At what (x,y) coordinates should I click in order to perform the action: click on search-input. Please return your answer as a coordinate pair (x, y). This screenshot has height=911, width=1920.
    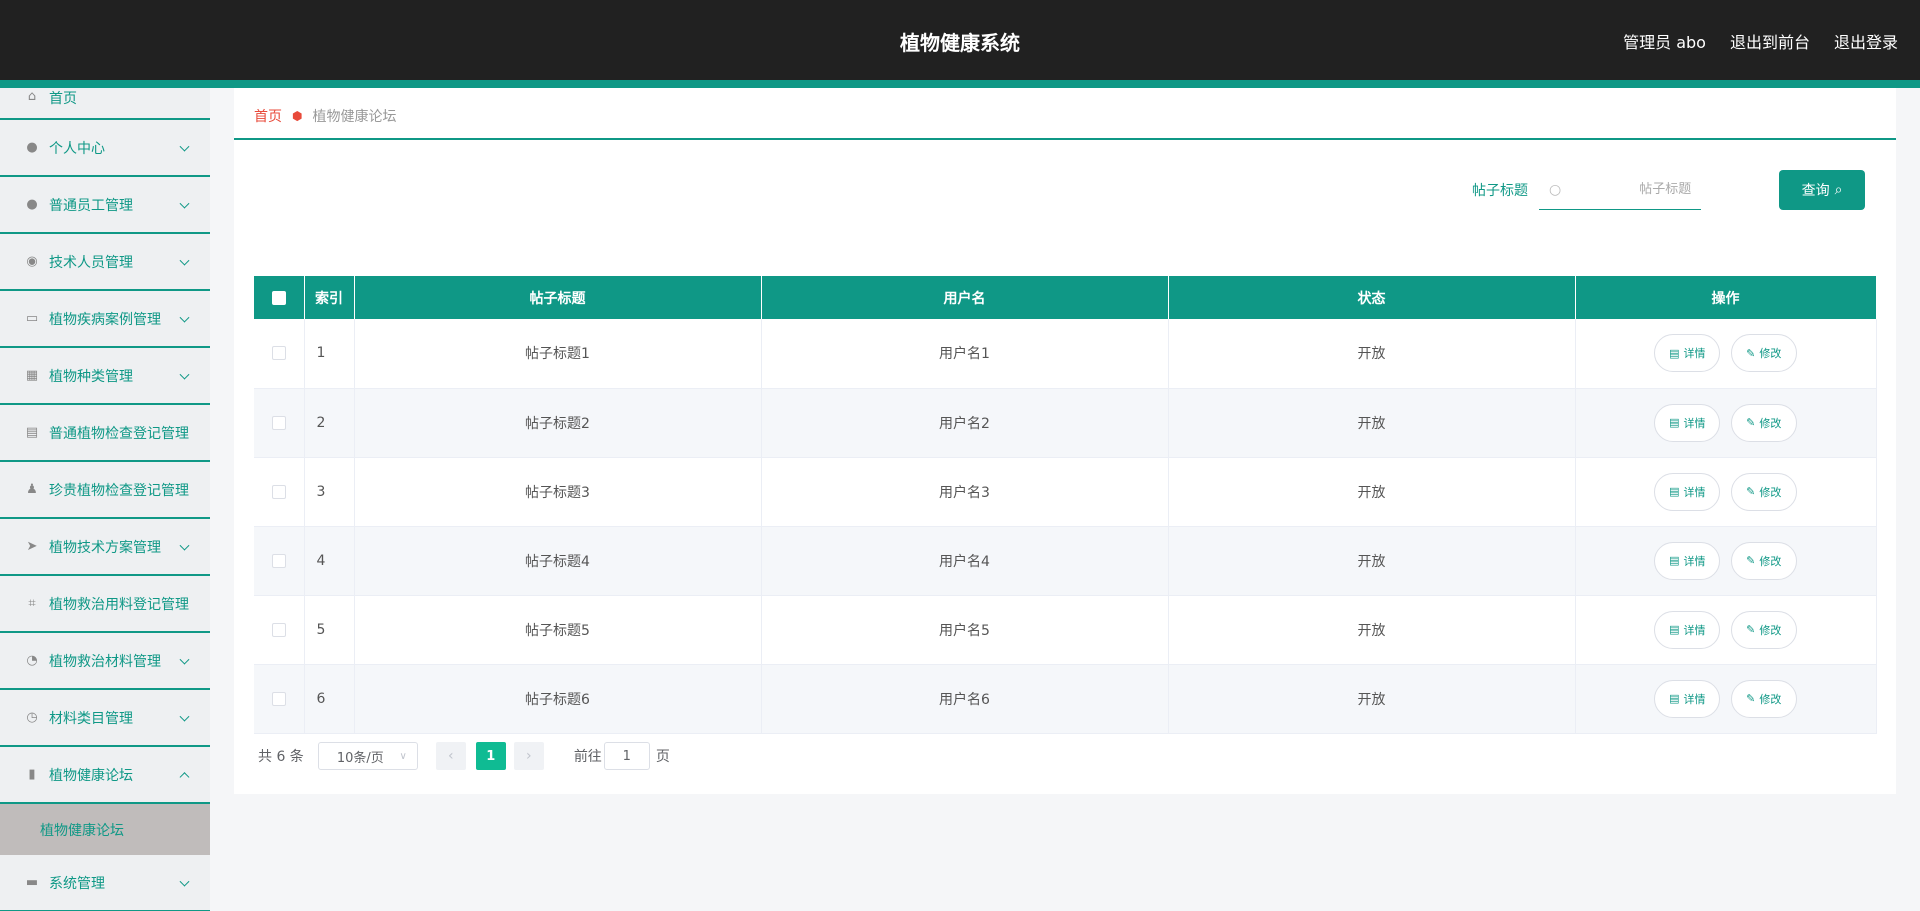
    Looking at the image, I should click on (1626, 189).